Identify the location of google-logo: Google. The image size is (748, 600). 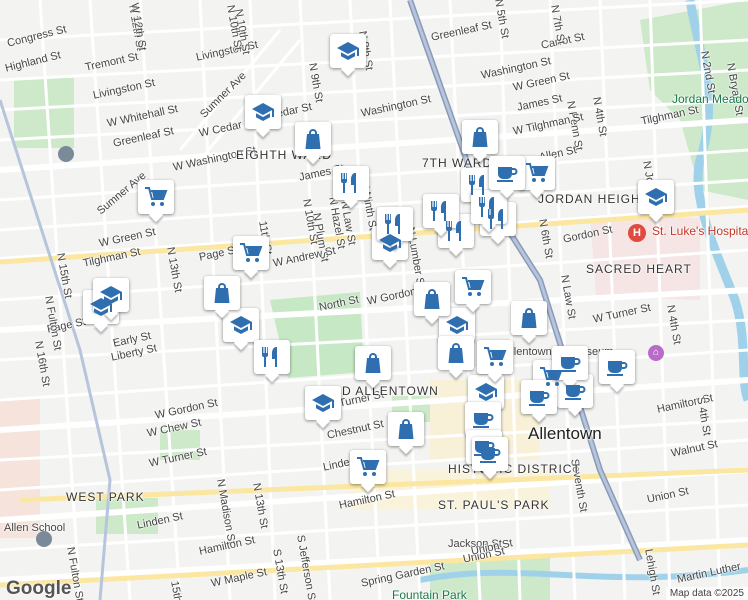
(39, 588).